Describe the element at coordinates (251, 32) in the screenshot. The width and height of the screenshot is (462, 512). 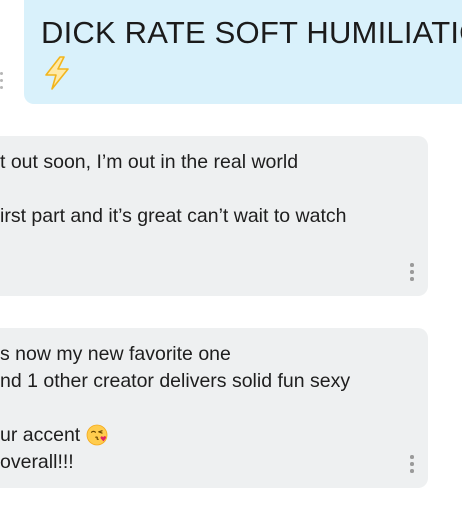
I see `post-title: DICK RATE SOFT HUMILIATION` at that location.